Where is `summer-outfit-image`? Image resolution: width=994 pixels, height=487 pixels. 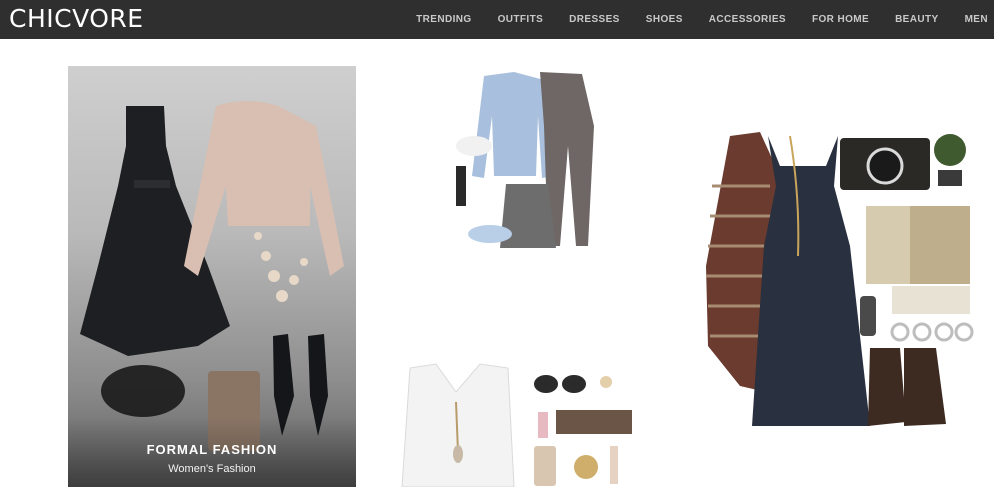 summer-outfit-image is located at coordinates (516, 425).